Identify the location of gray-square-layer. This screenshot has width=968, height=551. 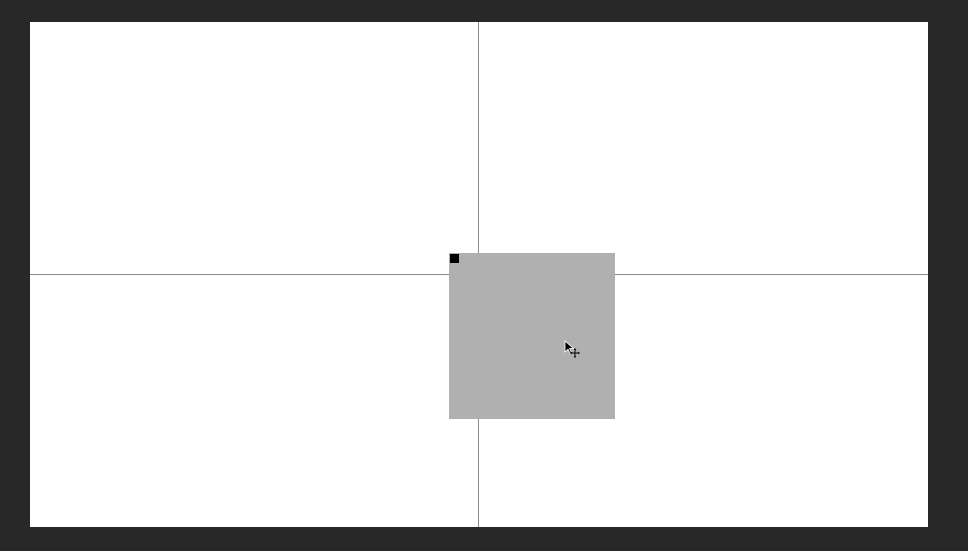
(532, 336).